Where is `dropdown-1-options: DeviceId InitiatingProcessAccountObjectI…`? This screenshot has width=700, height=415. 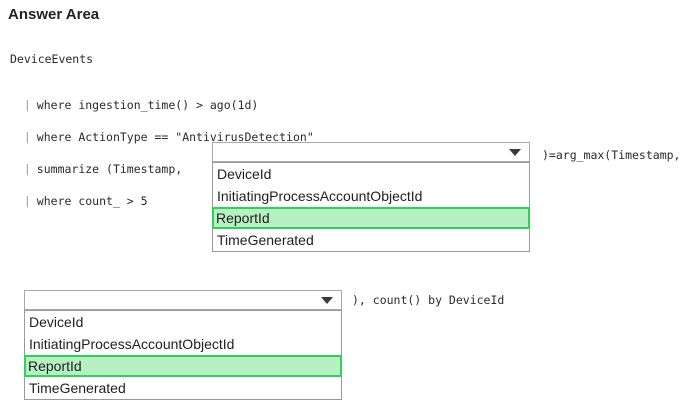 dropdown-1-options: DeviceId InitiatingProcessAccountObjectI… is located at coordinates (371, 207).